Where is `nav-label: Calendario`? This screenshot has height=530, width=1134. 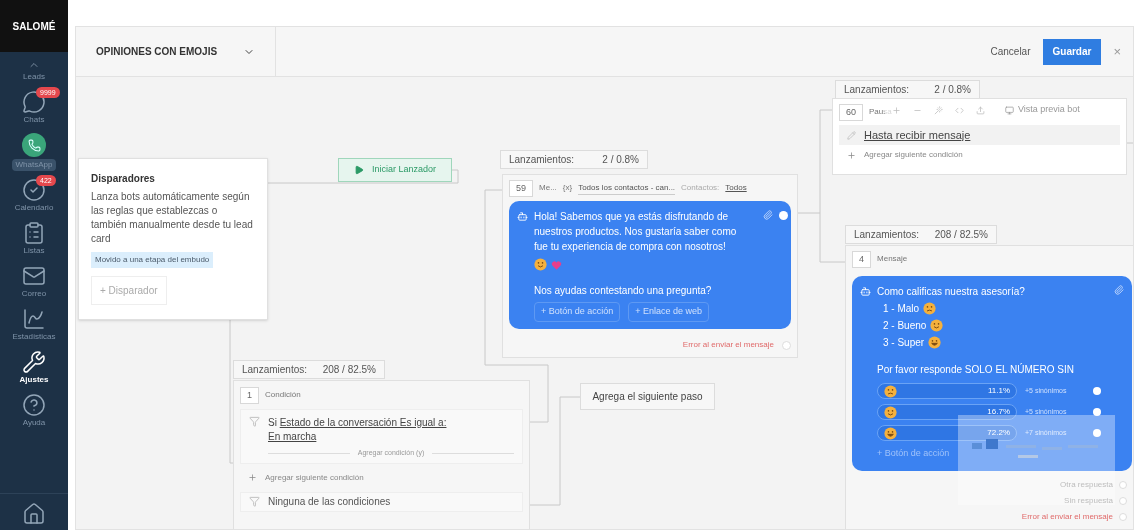 nav-label: Calendario is located at coordinates (34, 208).